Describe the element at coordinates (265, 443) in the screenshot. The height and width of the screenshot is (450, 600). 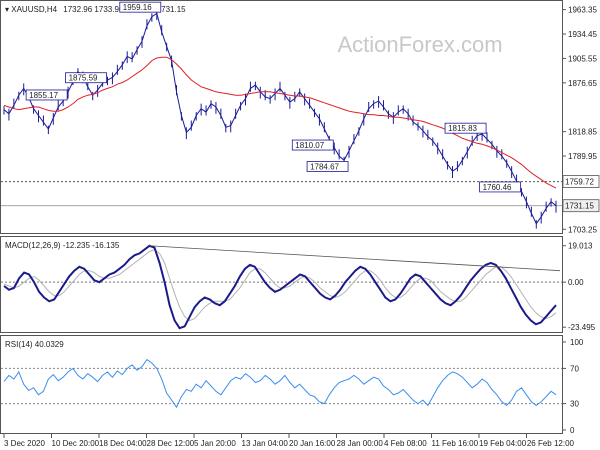
I see `time-tick-label: 13 Jan 04:00` at that location.